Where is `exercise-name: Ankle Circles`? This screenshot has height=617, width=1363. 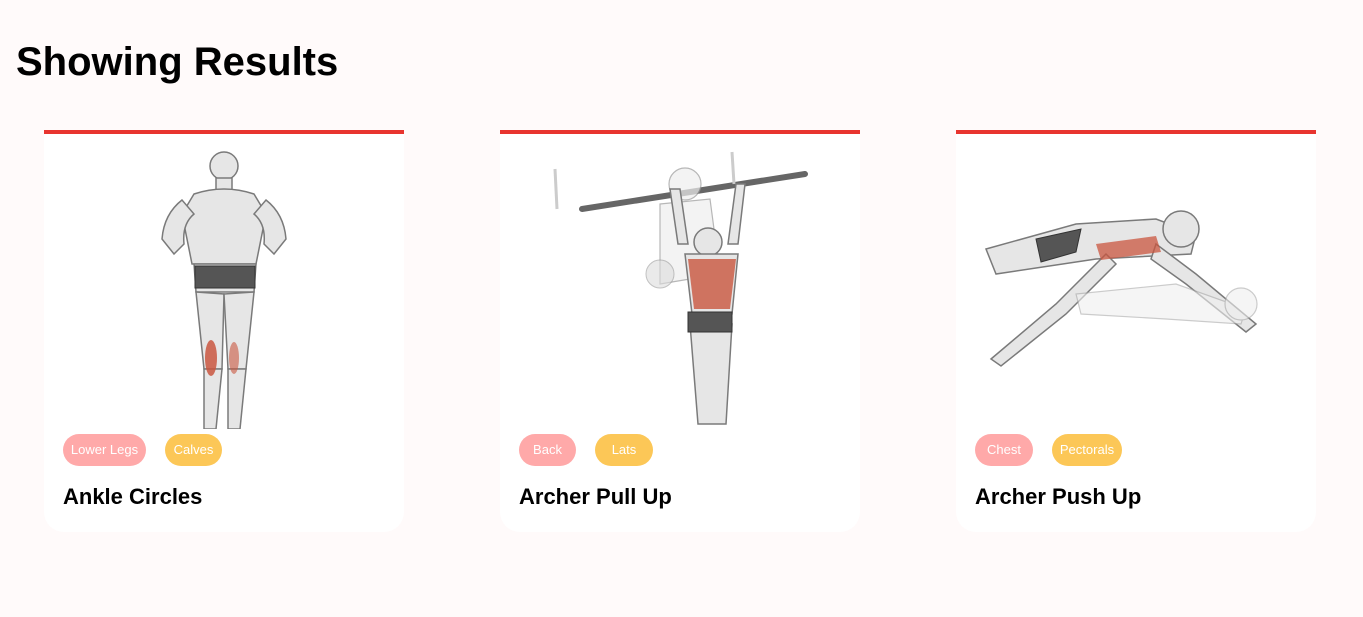 exercise-name: Ankle Circles is located at coordinates (132, 497).